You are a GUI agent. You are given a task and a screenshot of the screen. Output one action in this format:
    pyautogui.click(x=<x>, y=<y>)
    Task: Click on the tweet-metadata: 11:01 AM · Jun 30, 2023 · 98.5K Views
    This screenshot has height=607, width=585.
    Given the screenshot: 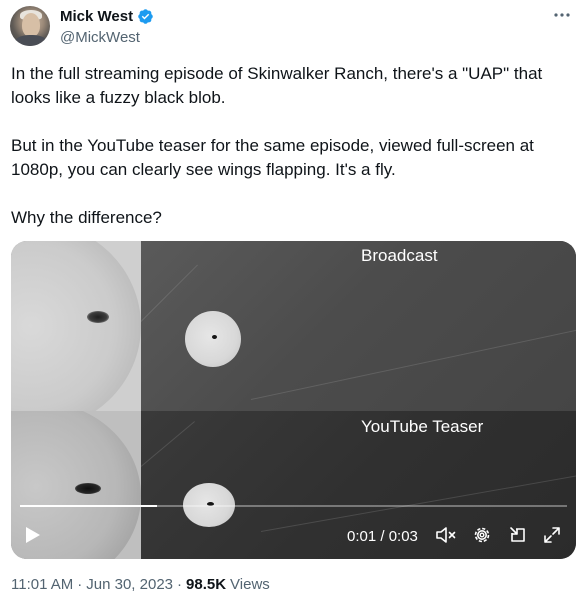 What is the action you would take?
    pyautogui.click(x=140, y=584)
    